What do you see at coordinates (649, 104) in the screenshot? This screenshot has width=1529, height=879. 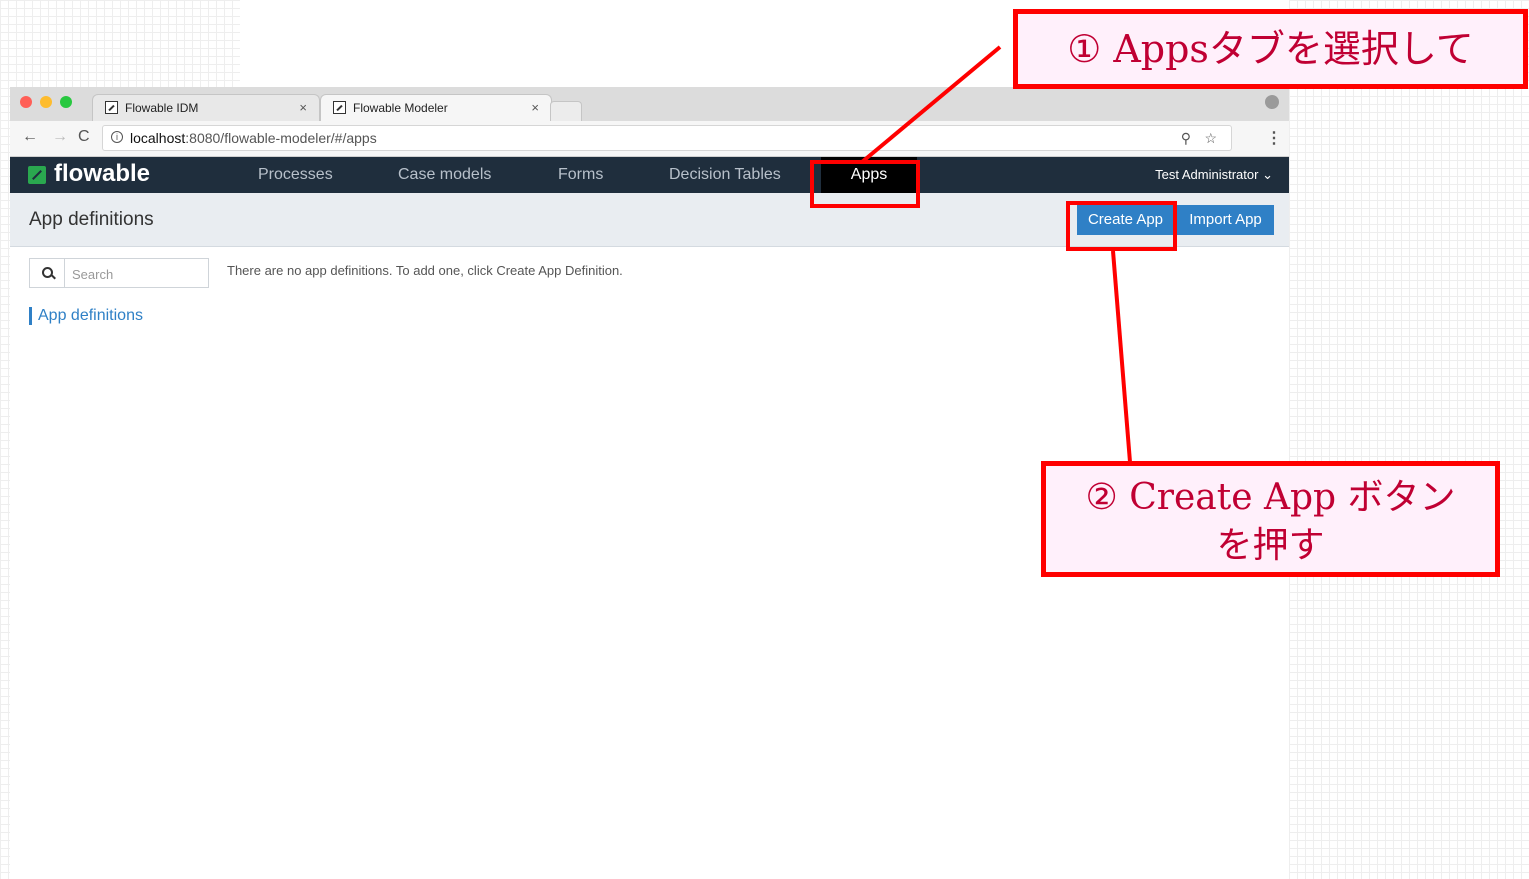 I see `browser-tab-bar: Flowable IDM × Flowable Modeler ×` at bounding box center [649, 104].